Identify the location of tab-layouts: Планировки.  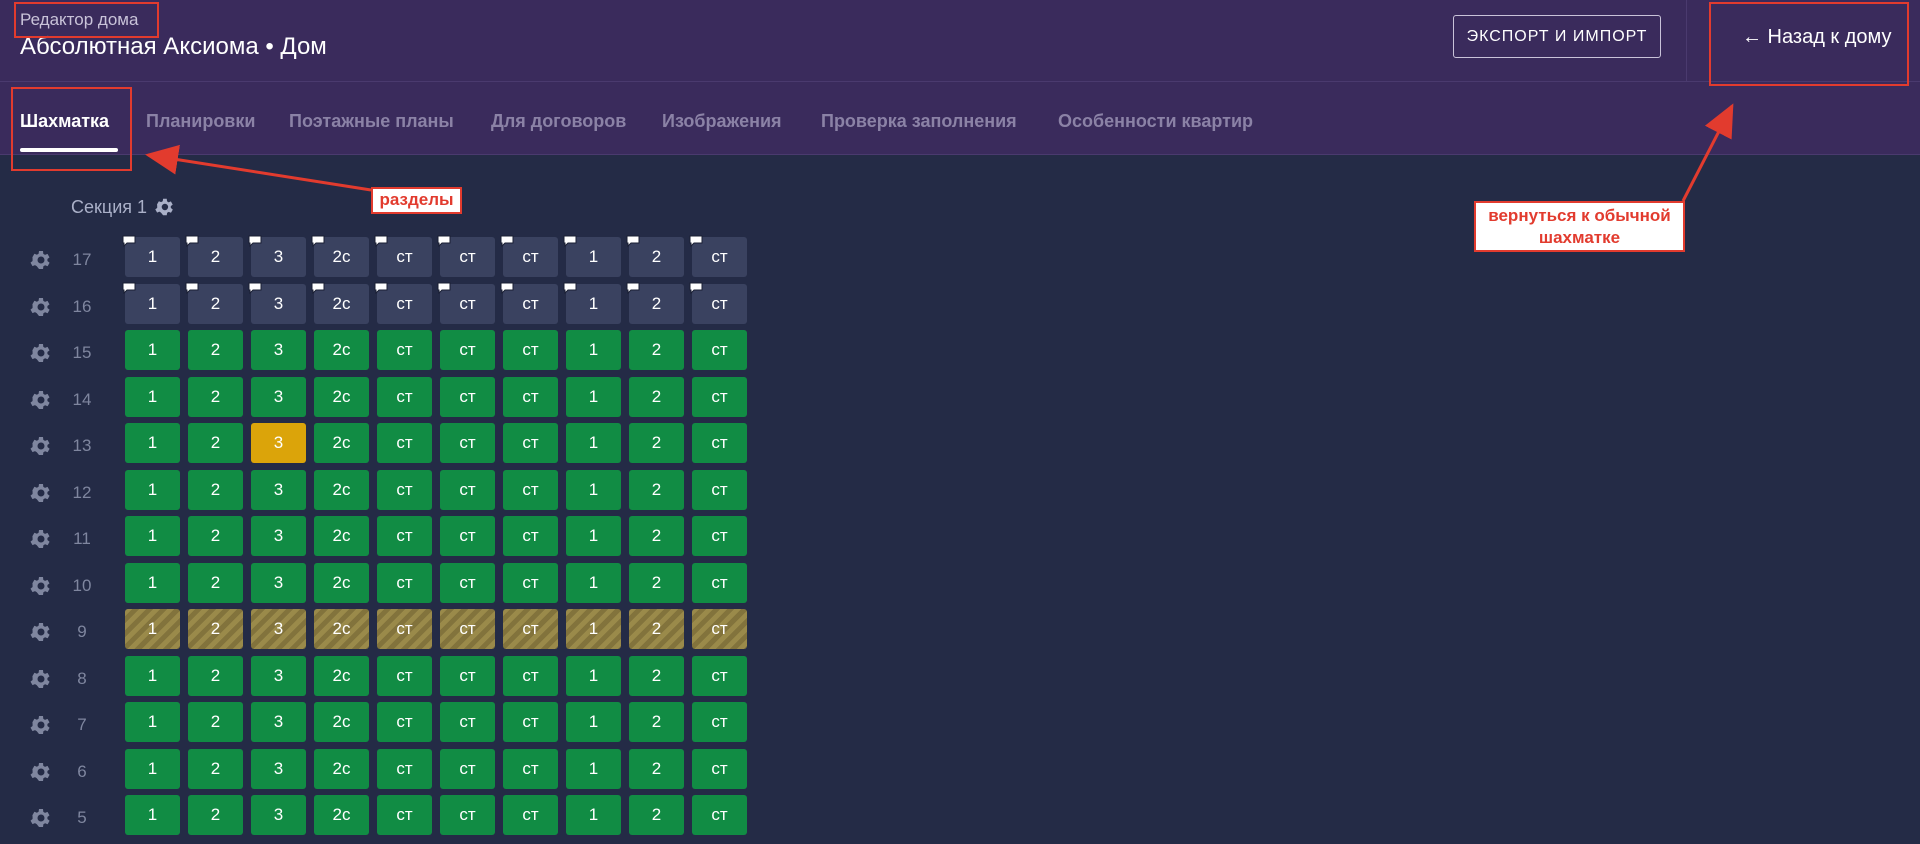
(200, 121).